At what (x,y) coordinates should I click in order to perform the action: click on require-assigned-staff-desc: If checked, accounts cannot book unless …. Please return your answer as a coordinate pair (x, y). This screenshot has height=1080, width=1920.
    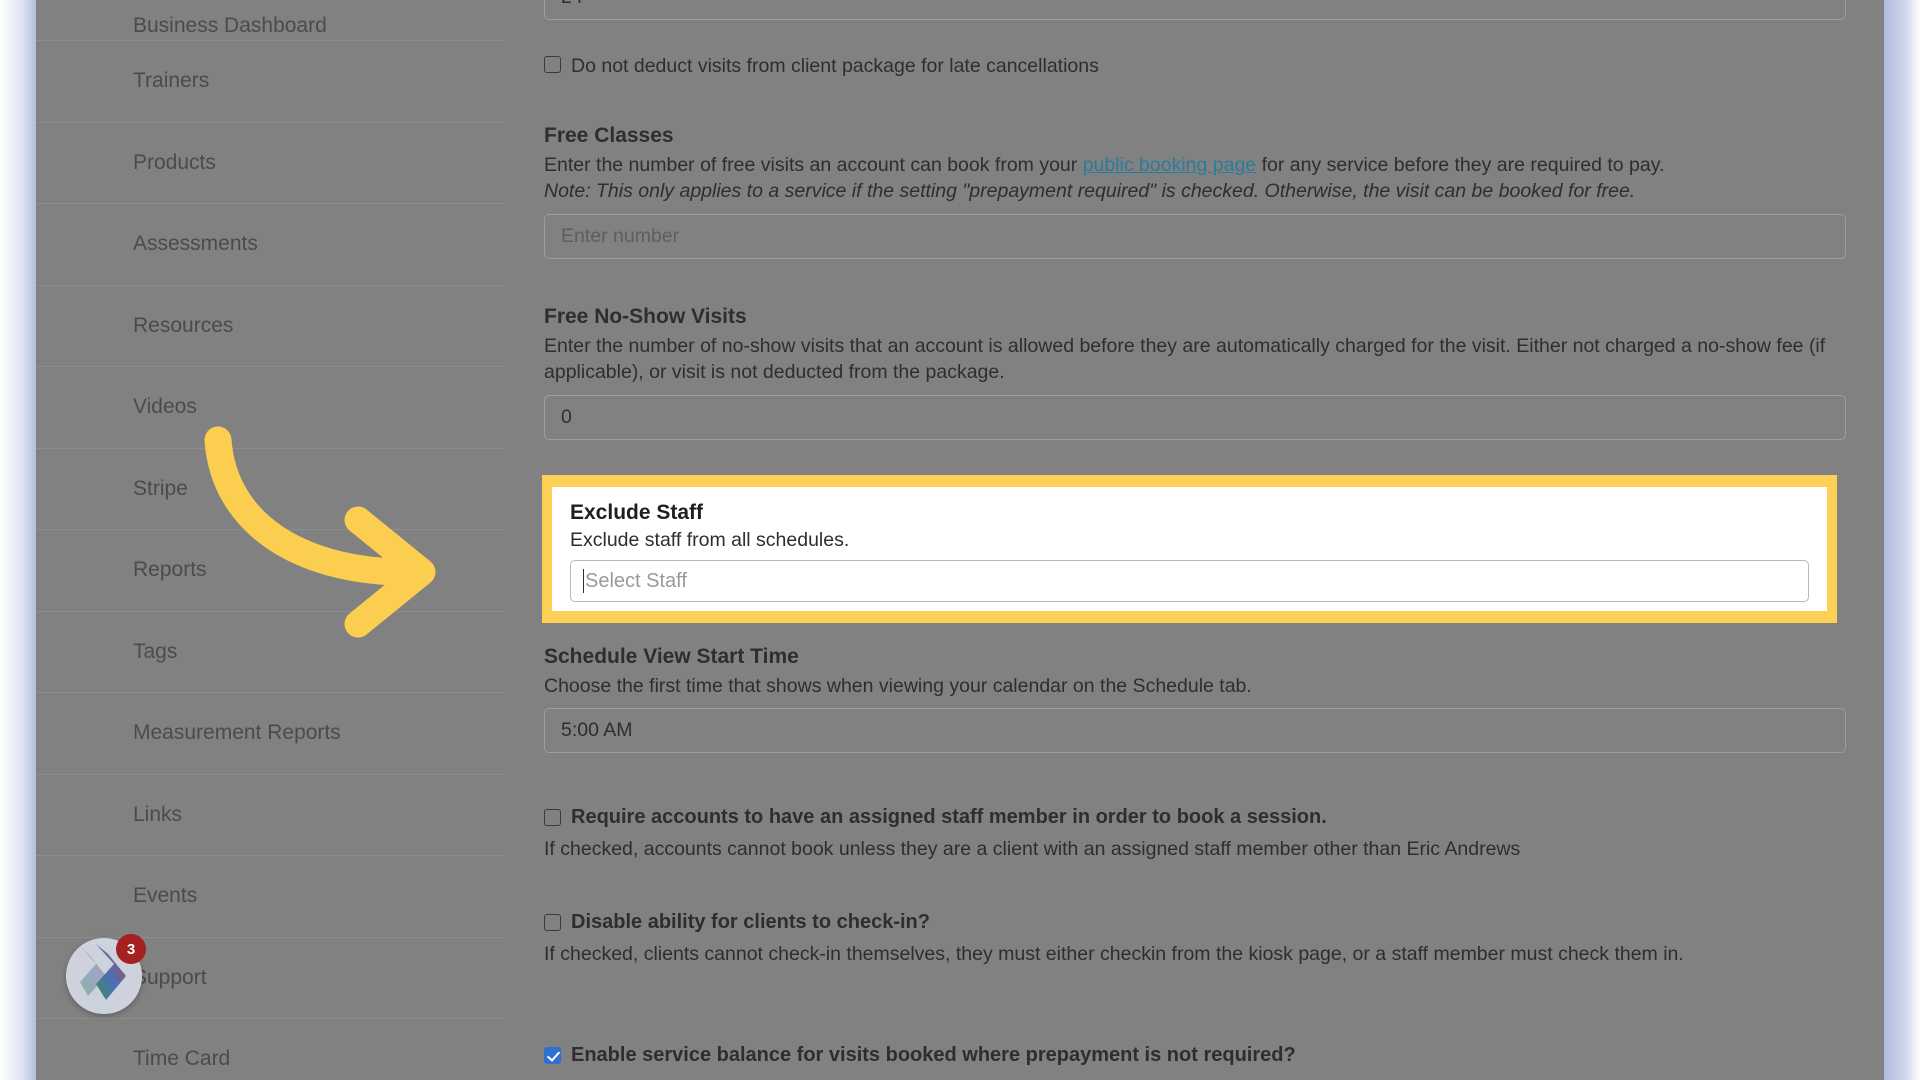
    Looking at the image, I should click on (1032, 849).